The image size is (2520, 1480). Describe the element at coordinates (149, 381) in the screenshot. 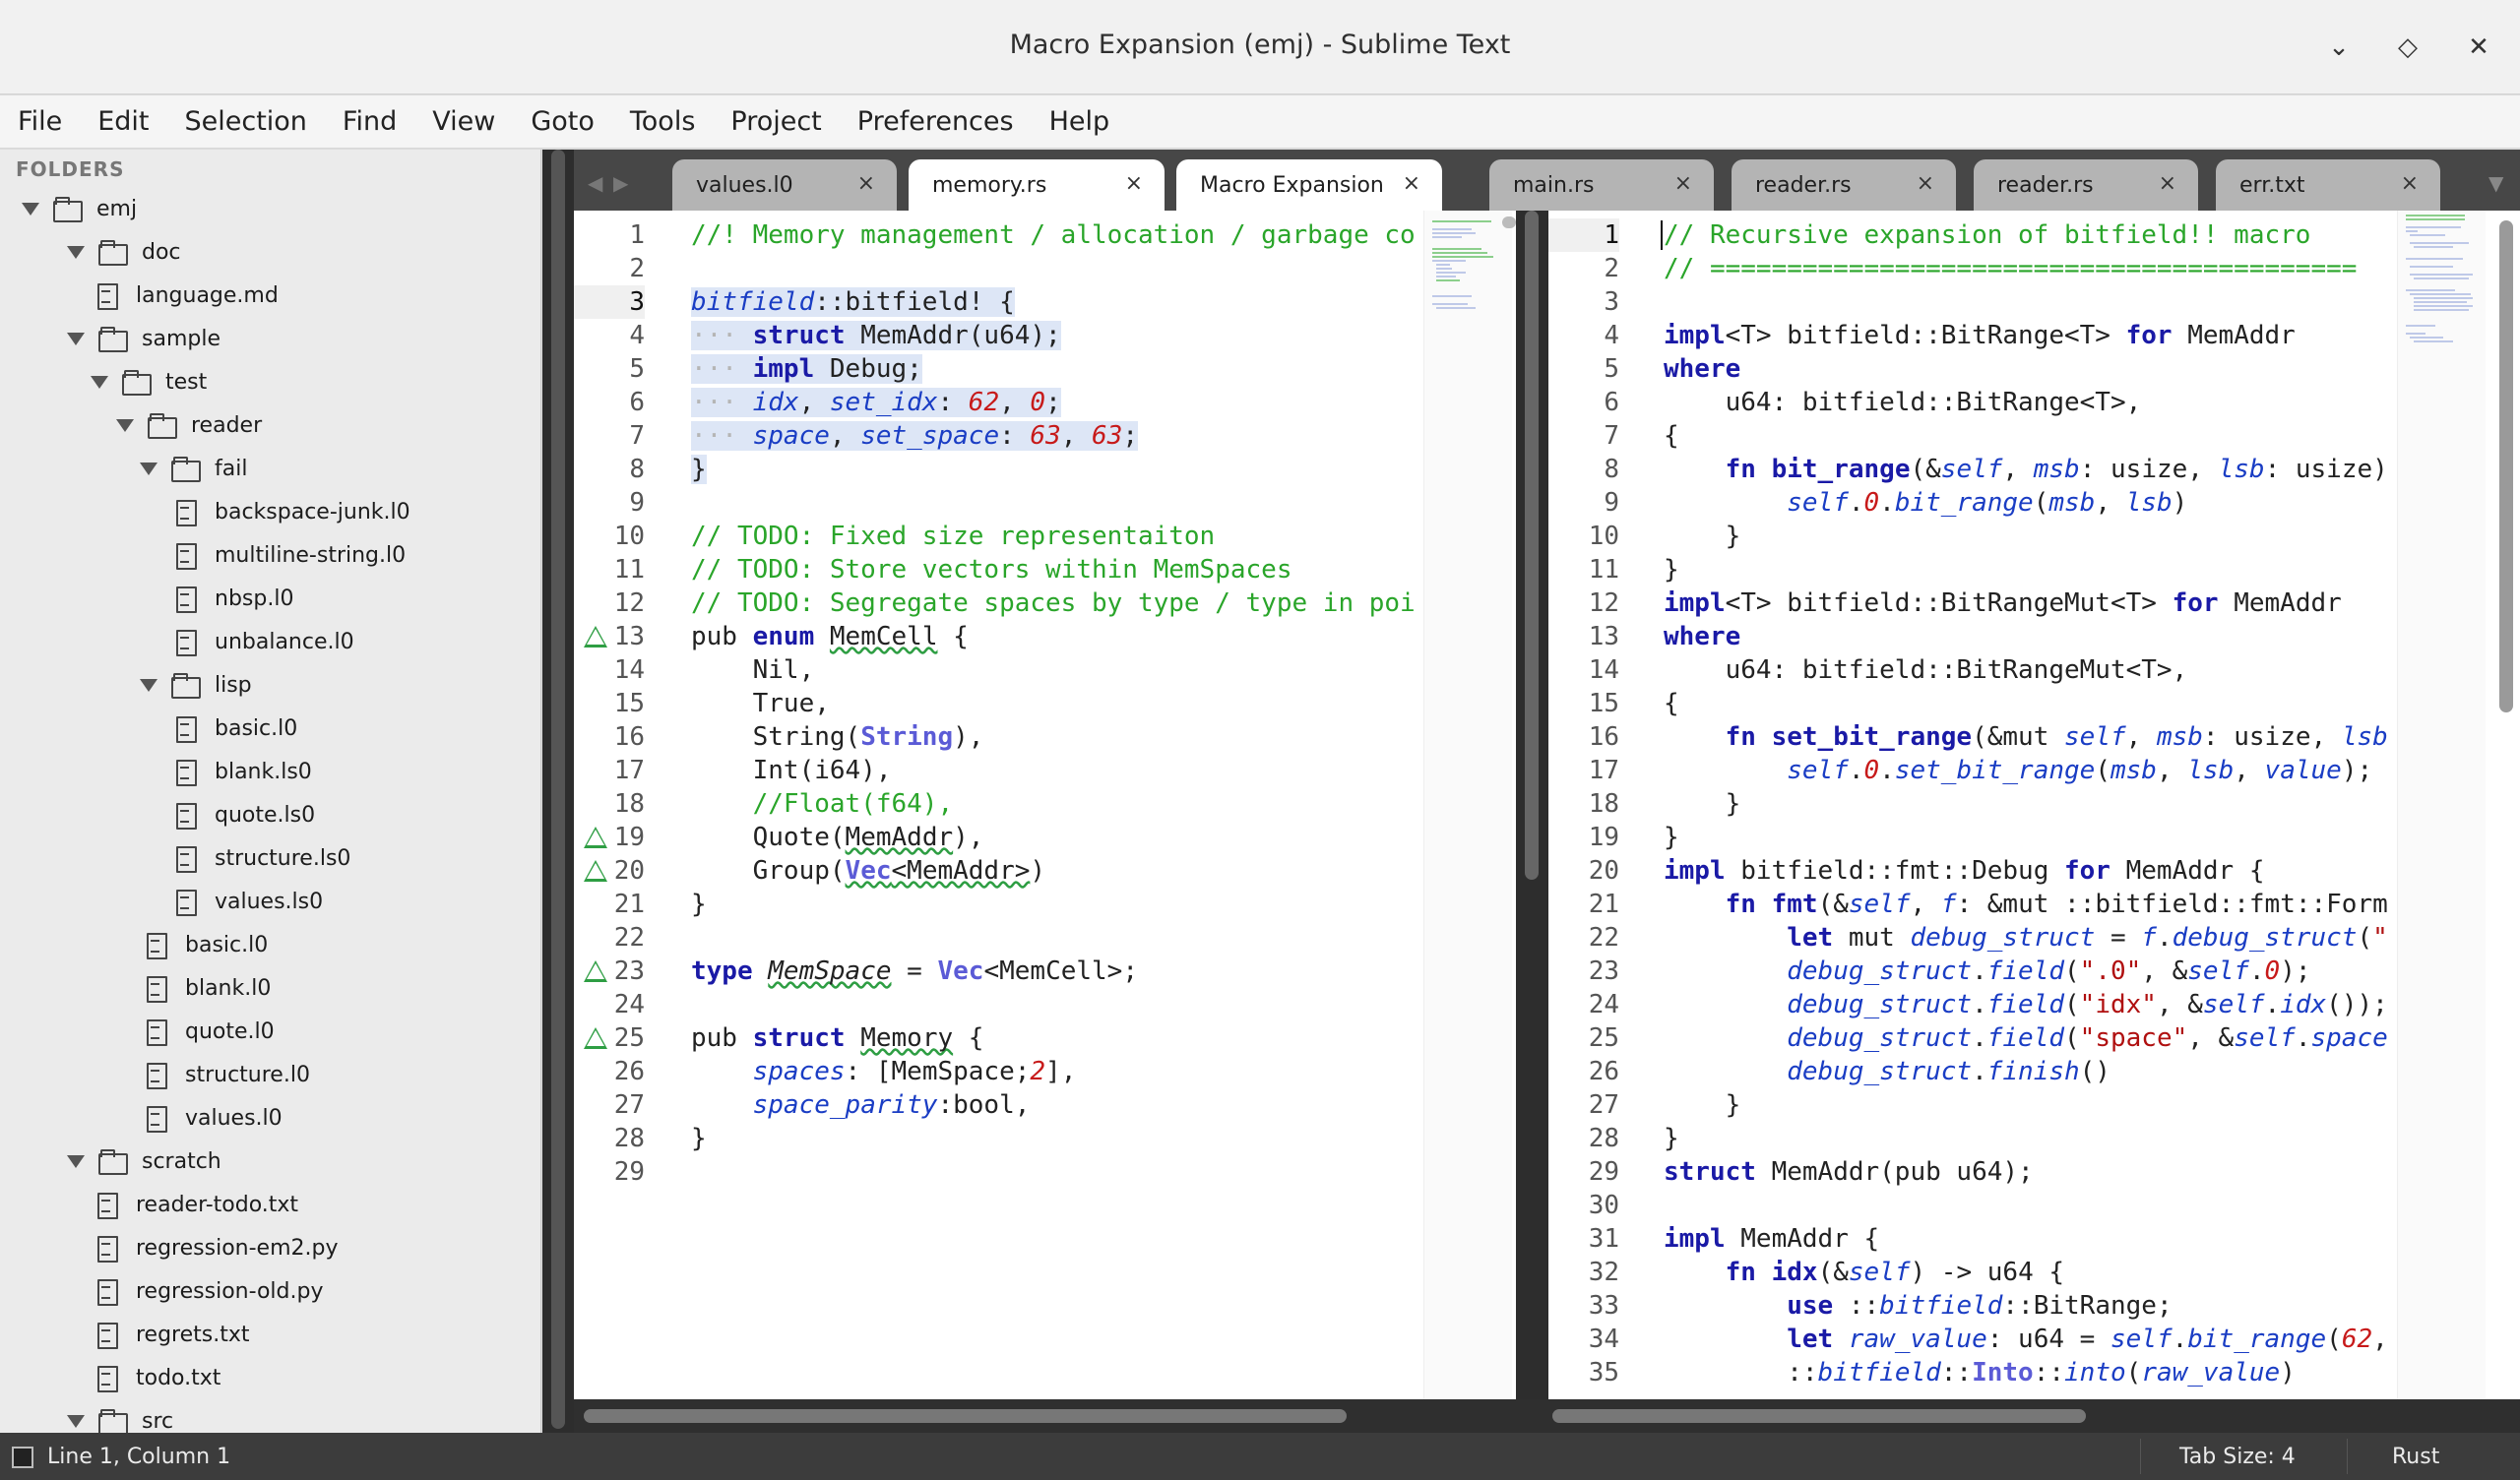

I see `tree-folder: test` at that location.